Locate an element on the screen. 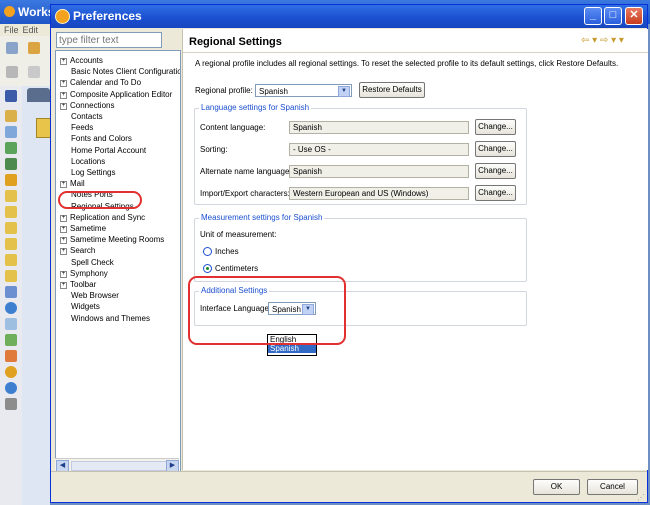 The width and height of the screenshot is (650, 505). regional-profile-select: Spanish ▼ is located at coordinates (303, 90).